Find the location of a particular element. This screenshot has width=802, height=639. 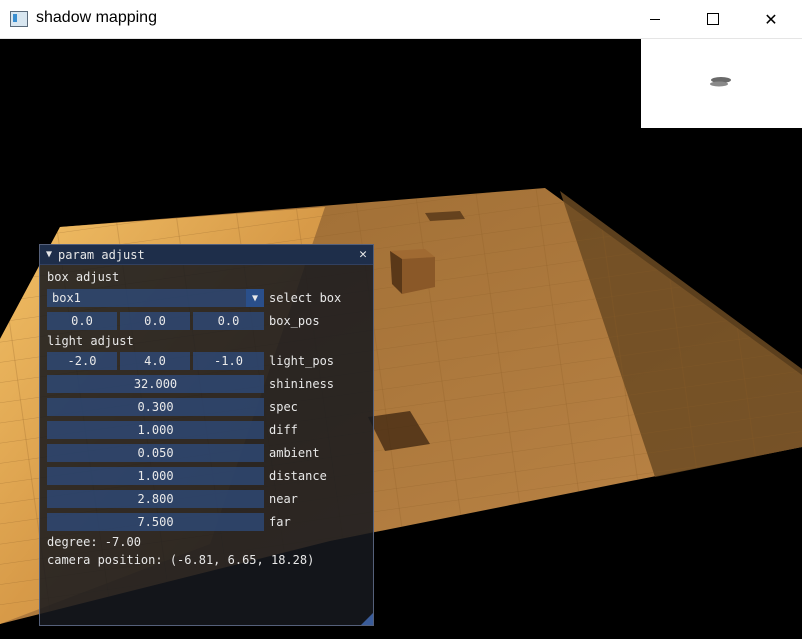

shininess-slider: 32.000 is located at coordinates (155, 384).